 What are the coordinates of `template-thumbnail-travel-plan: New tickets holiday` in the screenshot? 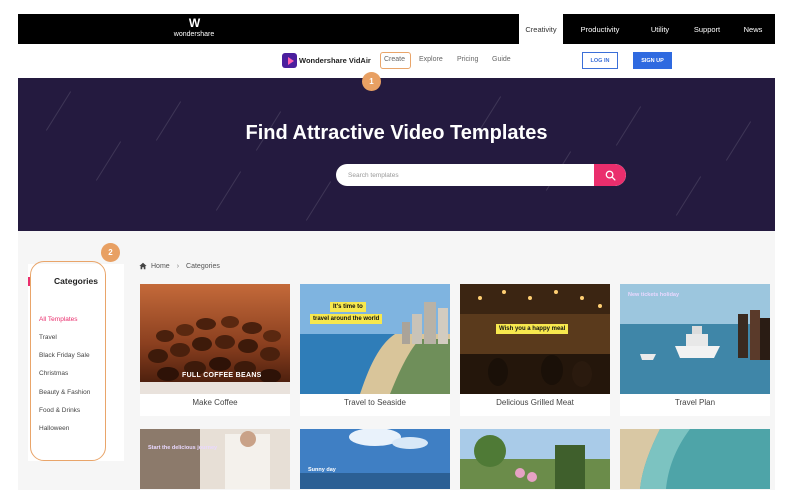 It's located at (695, 339).